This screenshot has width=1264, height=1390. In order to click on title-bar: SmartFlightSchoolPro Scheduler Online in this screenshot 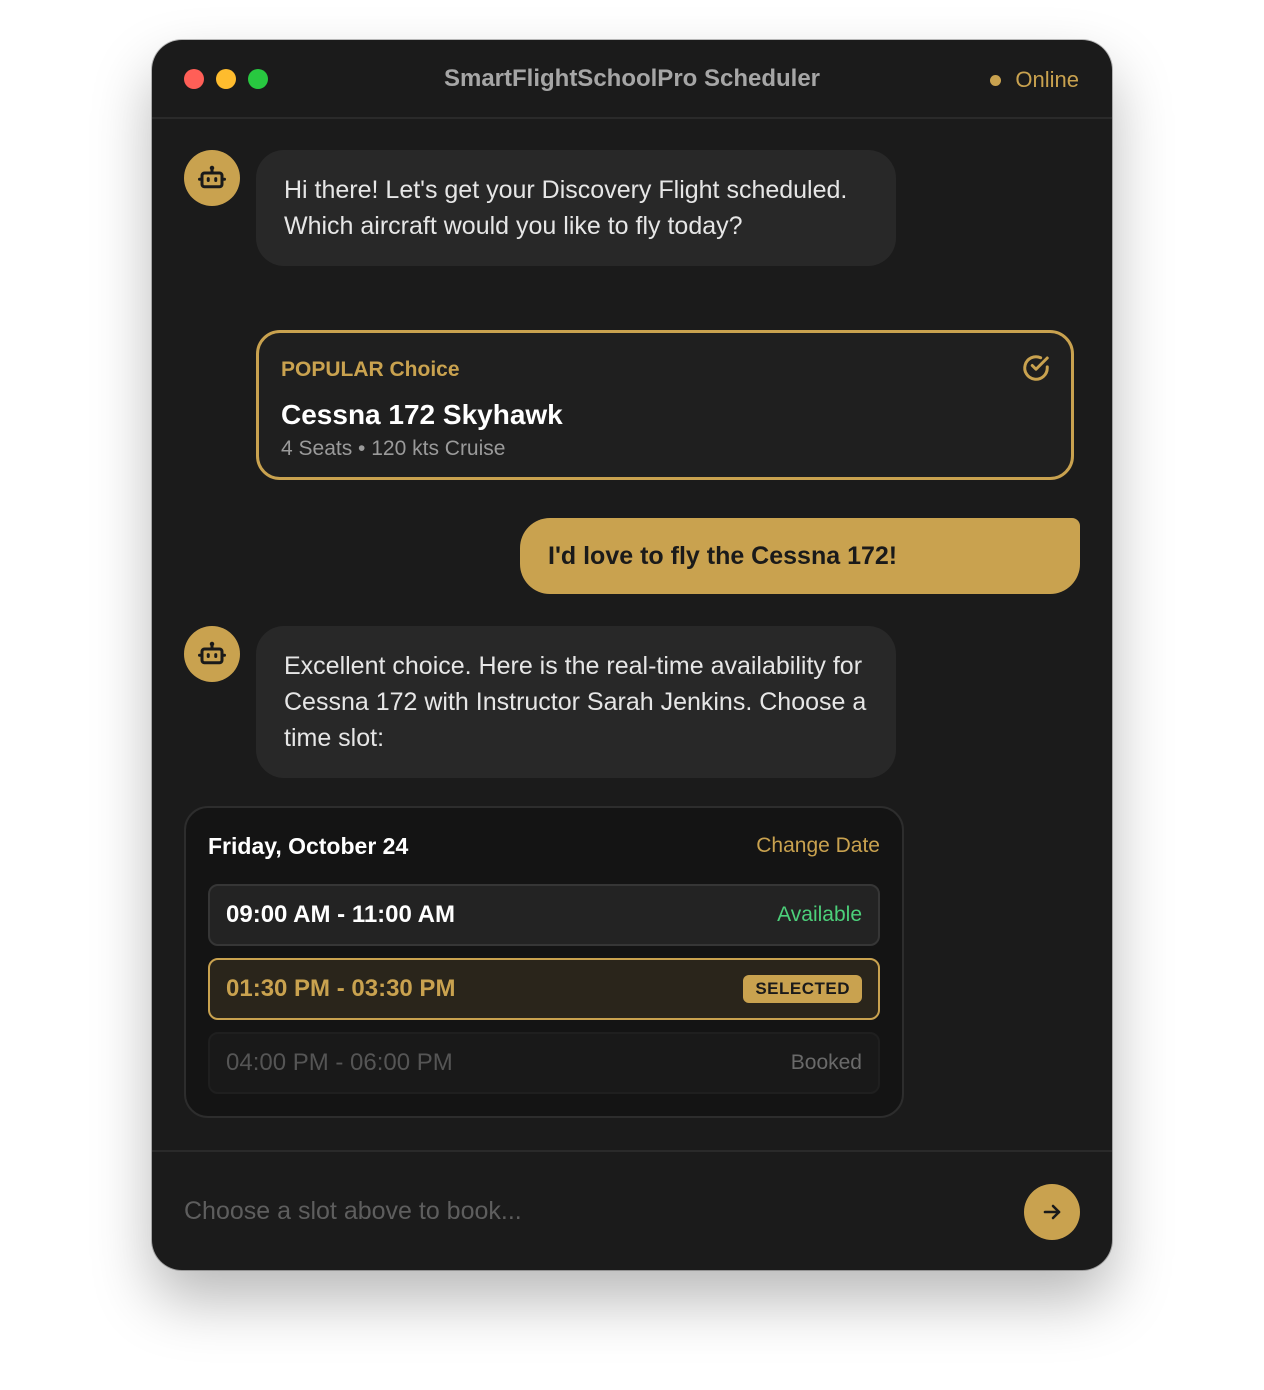, I will do `click(632, 79)`.